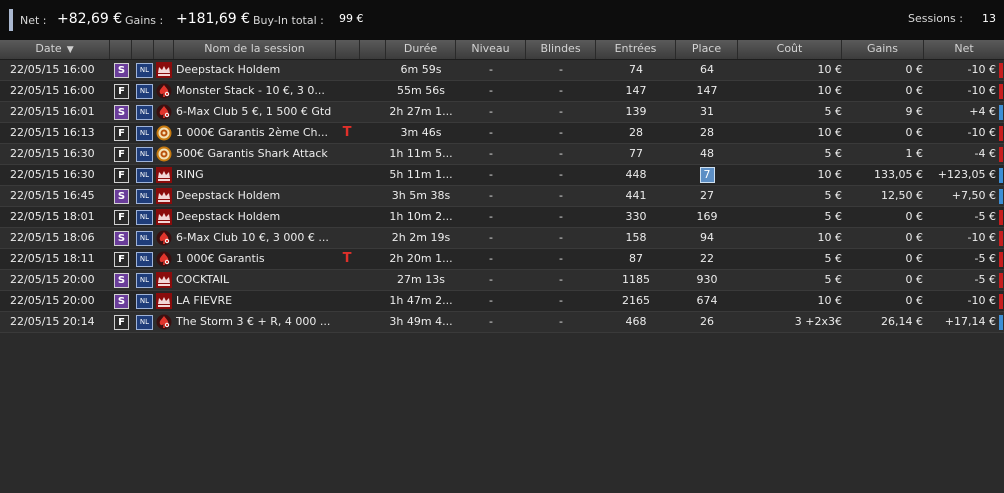  I want to click on place-cell: 930, so click(707, 280).